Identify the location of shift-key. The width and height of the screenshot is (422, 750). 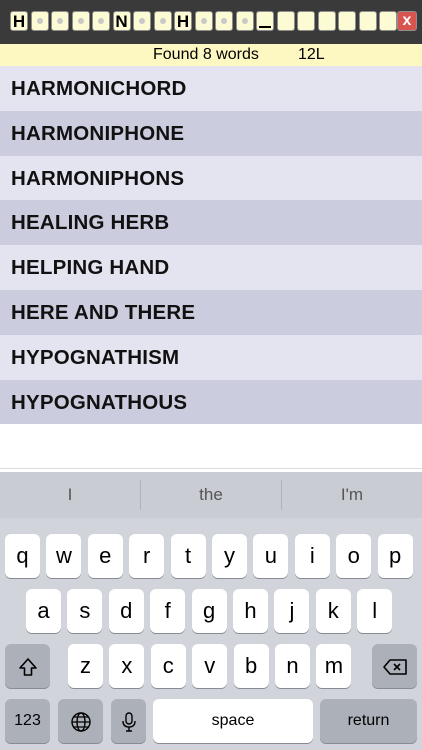
(27, 666).